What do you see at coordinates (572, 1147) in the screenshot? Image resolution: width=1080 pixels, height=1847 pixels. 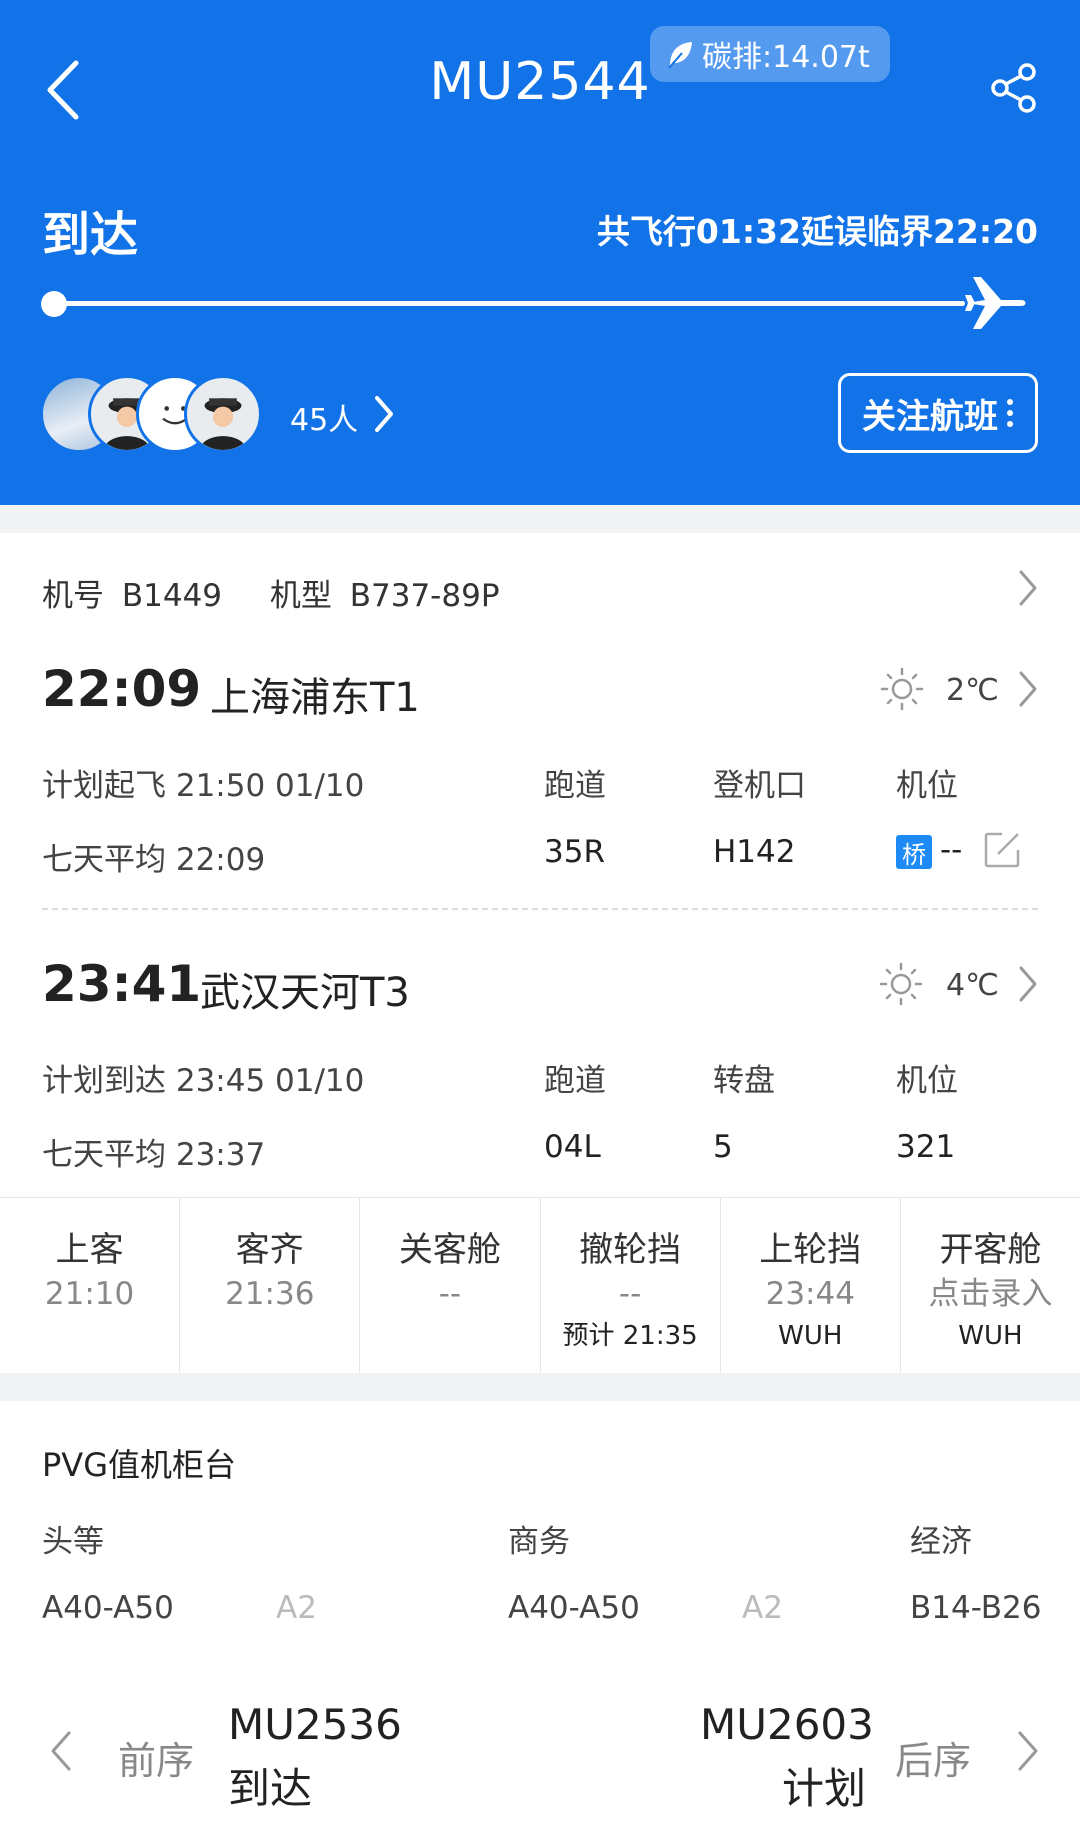 I see `arrival-runway: 04L` at bounding box center [572, 1147].